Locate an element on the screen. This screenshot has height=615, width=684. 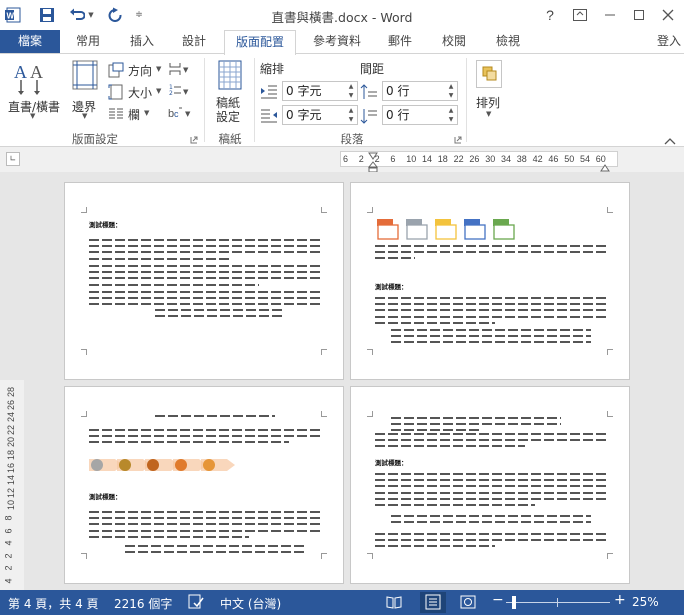
vertical-ruler-tick: 24 is located at coordinates (11, 417).